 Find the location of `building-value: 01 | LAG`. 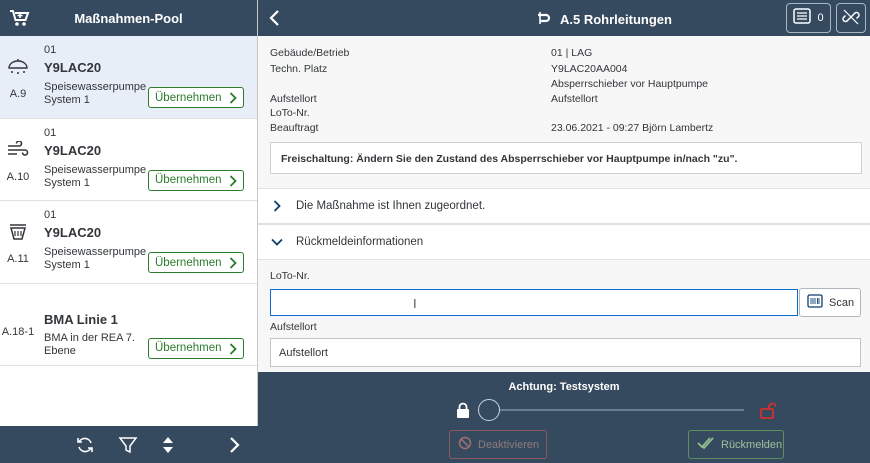

building-value: 01 | LAG is located at coordinates (572, 53).